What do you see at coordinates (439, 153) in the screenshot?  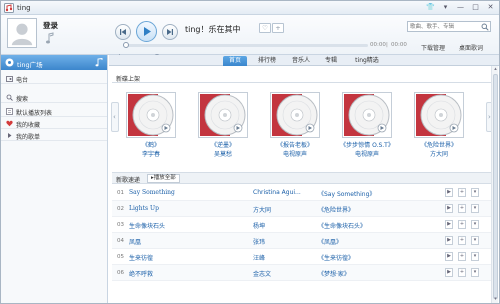 I see `album-artist: 方大同` at bounding box center [439, 153].